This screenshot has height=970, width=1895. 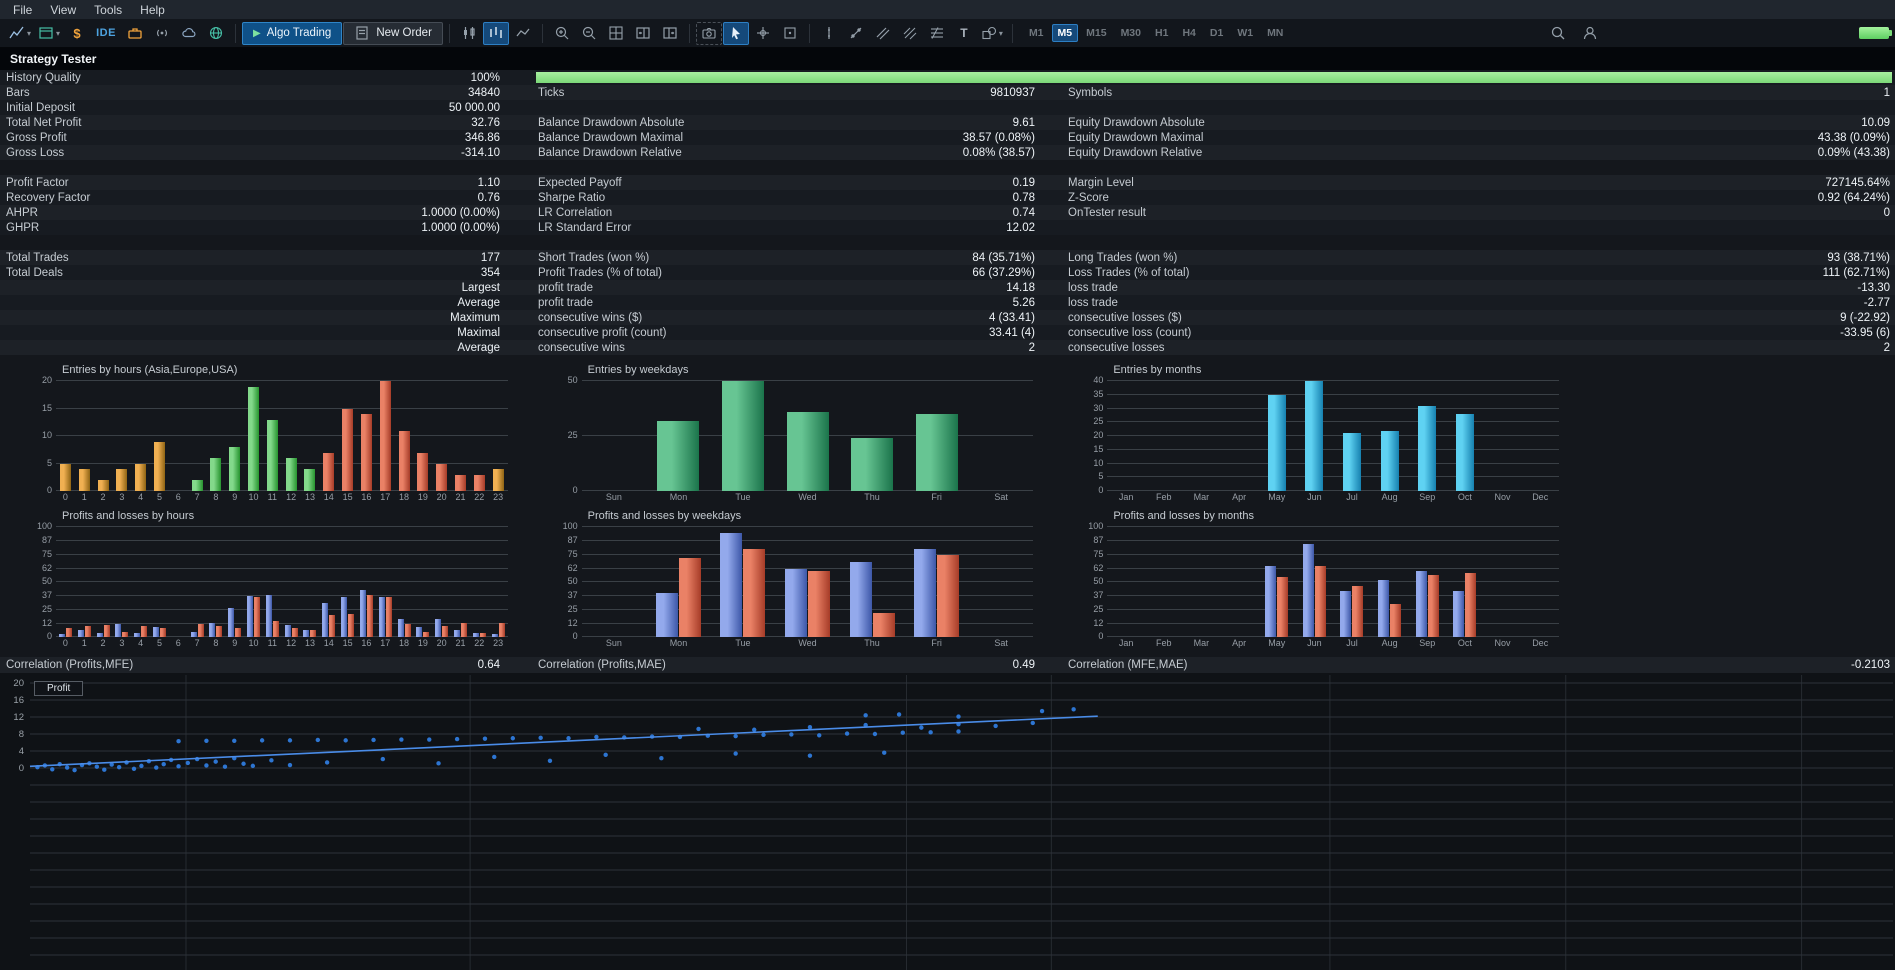 I want to click on pitchfork-tool-button, so click(x=910, y=33).